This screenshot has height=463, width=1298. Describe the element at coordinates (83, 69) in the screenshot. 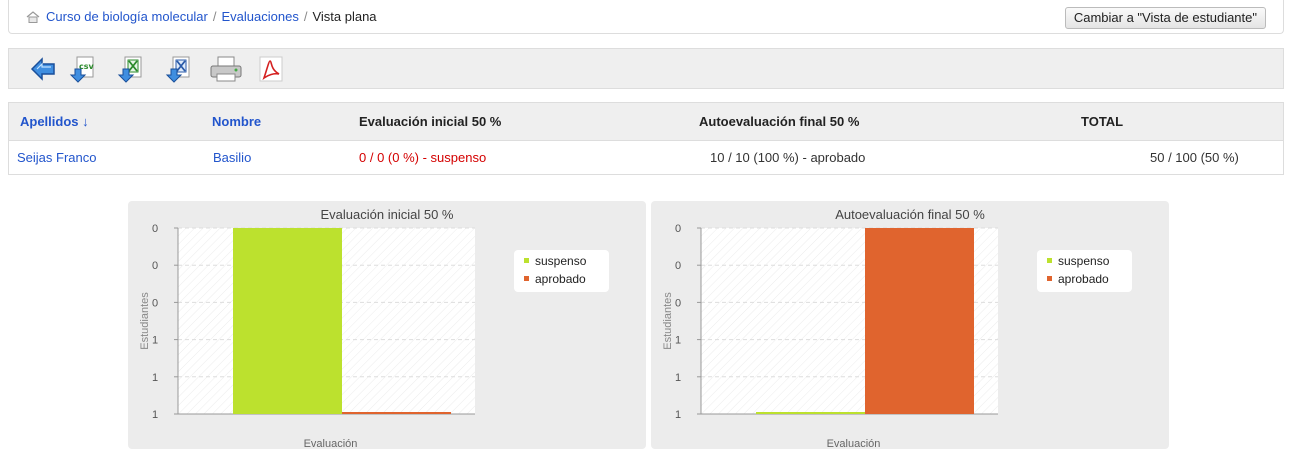

I see `export-csv-icon: csv` at that location.